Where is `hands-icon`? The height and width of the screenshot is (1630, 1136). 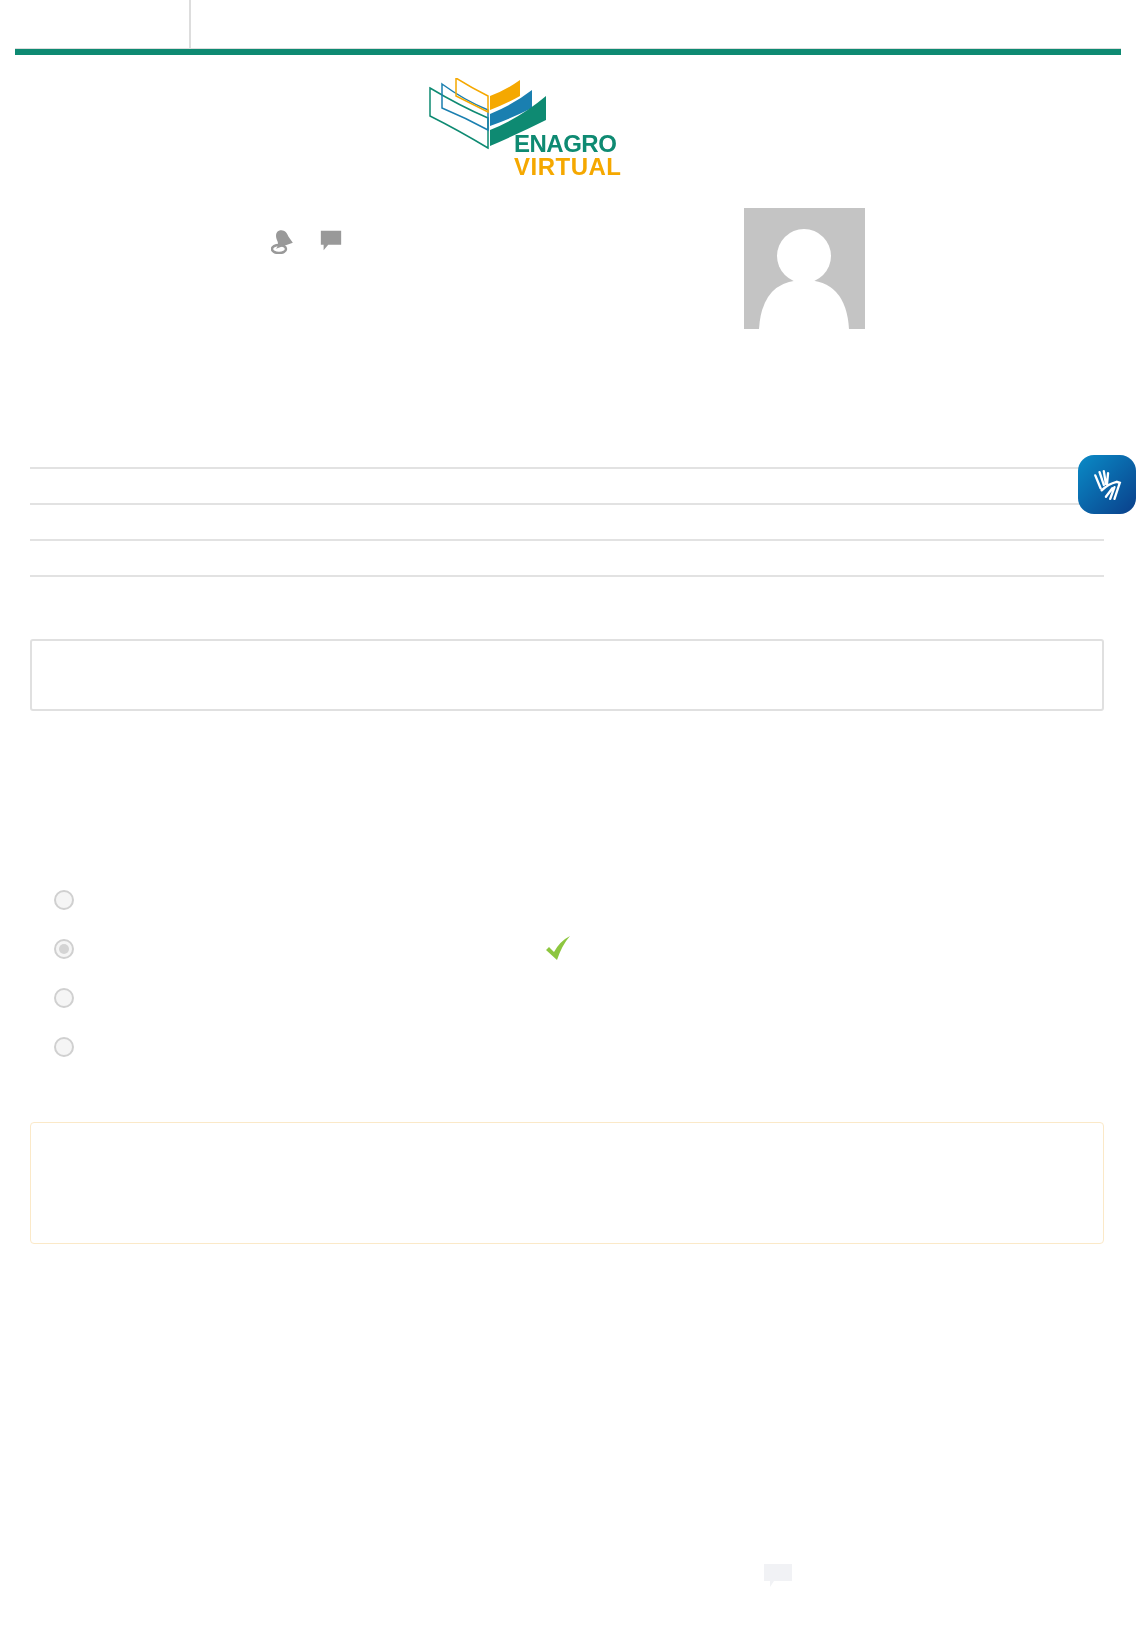
hands-icon is located at coordinates (1107, 484).